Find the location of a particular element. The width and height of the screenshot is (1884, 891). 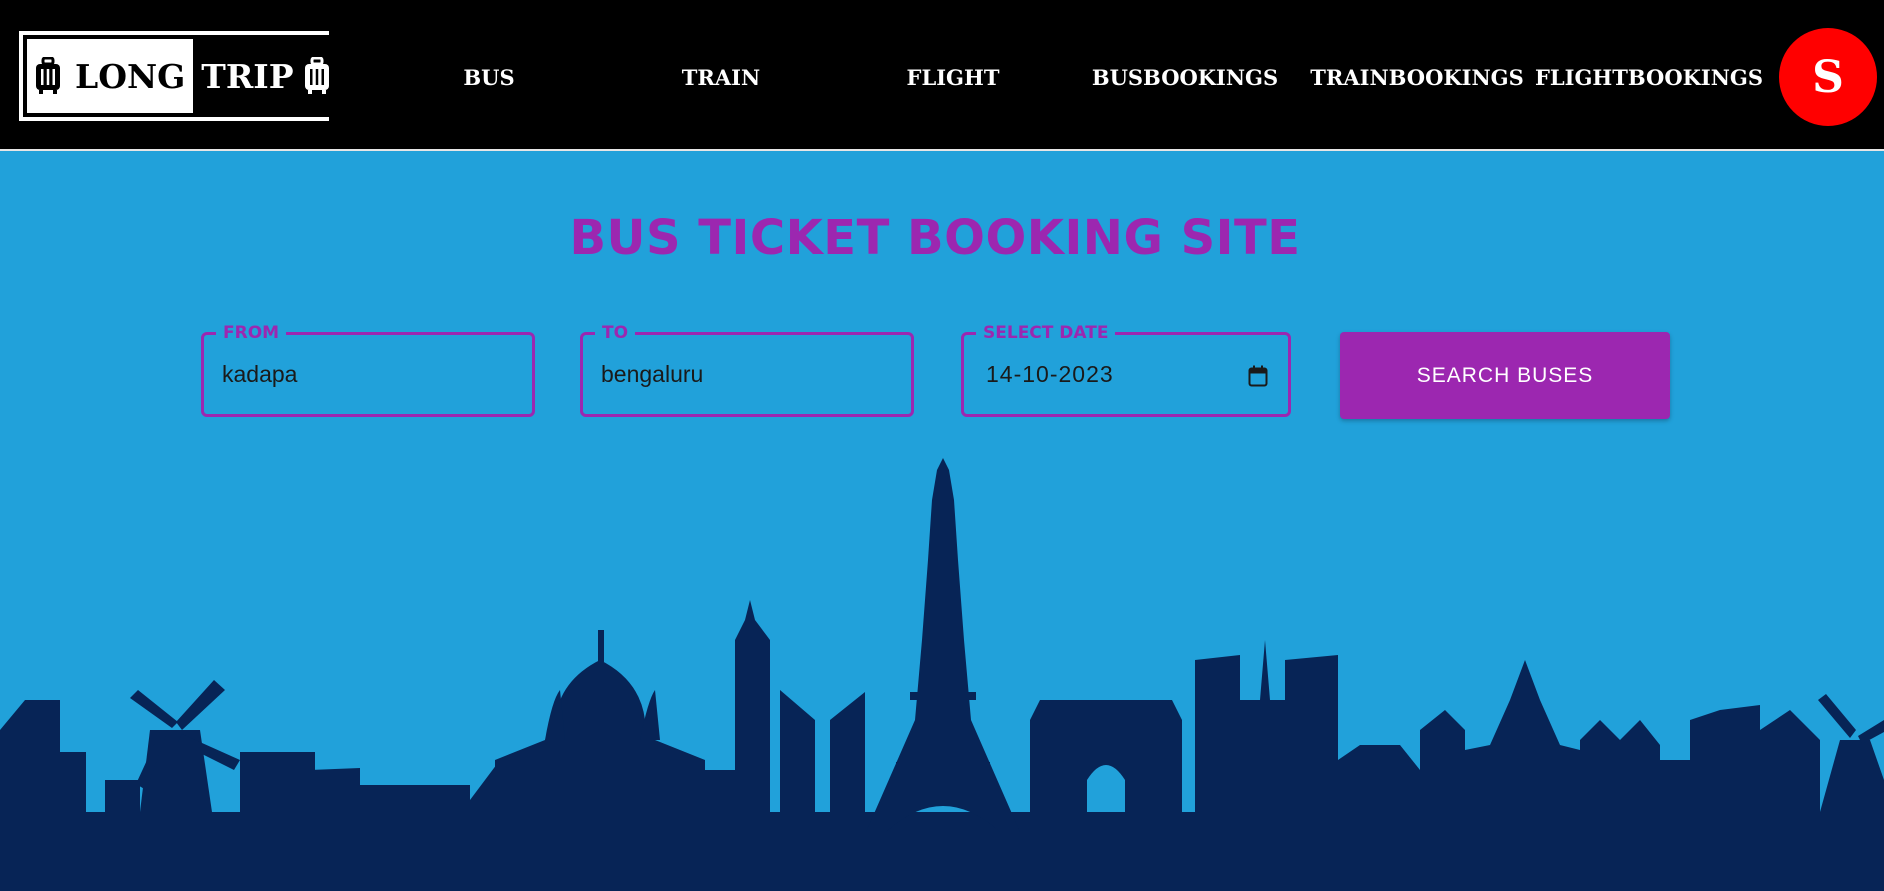

nav-flight: FLIGHT is located at coordinates (953, 78).